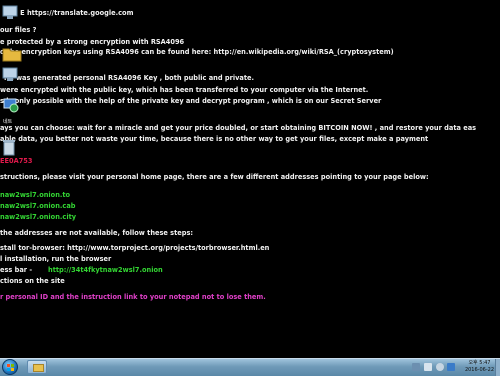 This screenshot has width=500, height=376. Describe the element at coordinates (16, 18) in the screenshot. I see `recycle-bin-icon` at that location.